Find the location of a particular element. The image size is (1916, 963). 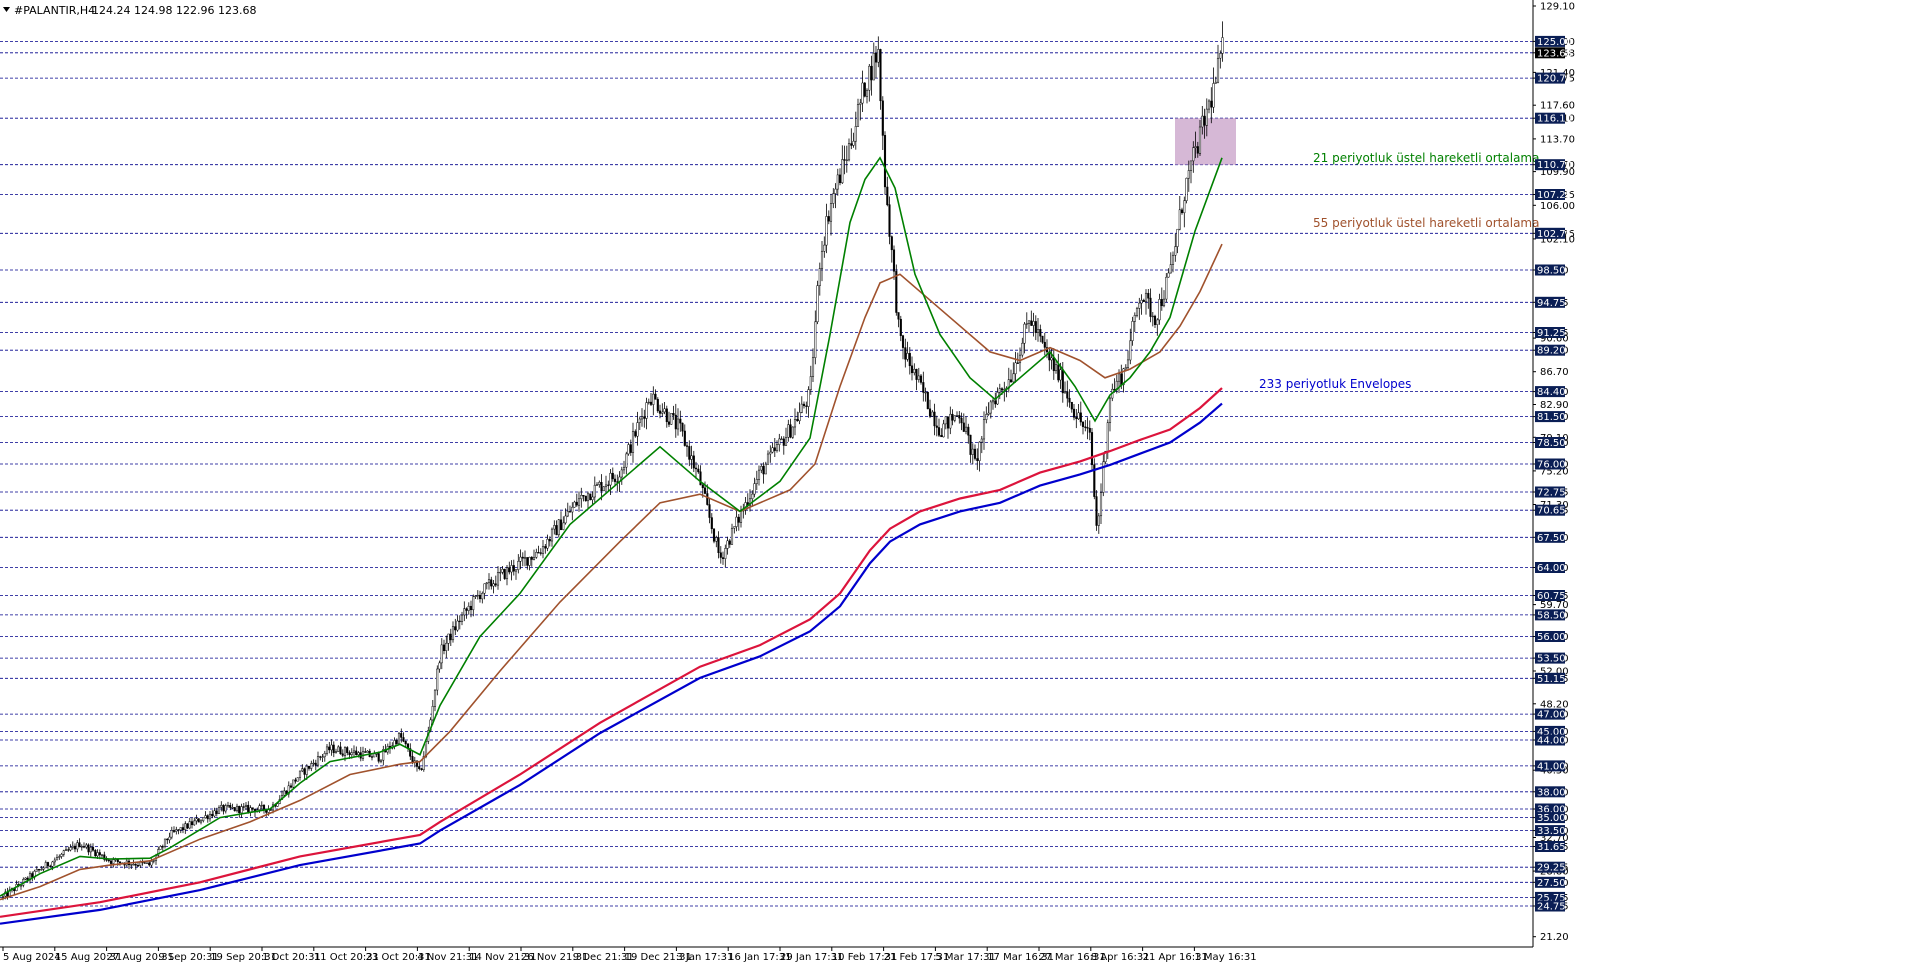

y-tick-label: 106.00 is located at coordinates (1557, 206).